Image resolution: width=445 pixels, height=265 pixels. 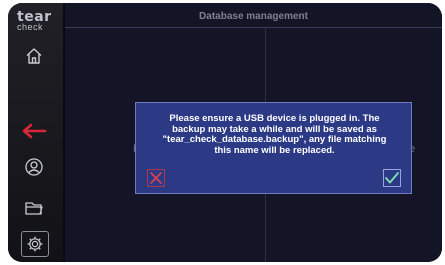 I want to click on folder-icon, so click(x=34, y=208).